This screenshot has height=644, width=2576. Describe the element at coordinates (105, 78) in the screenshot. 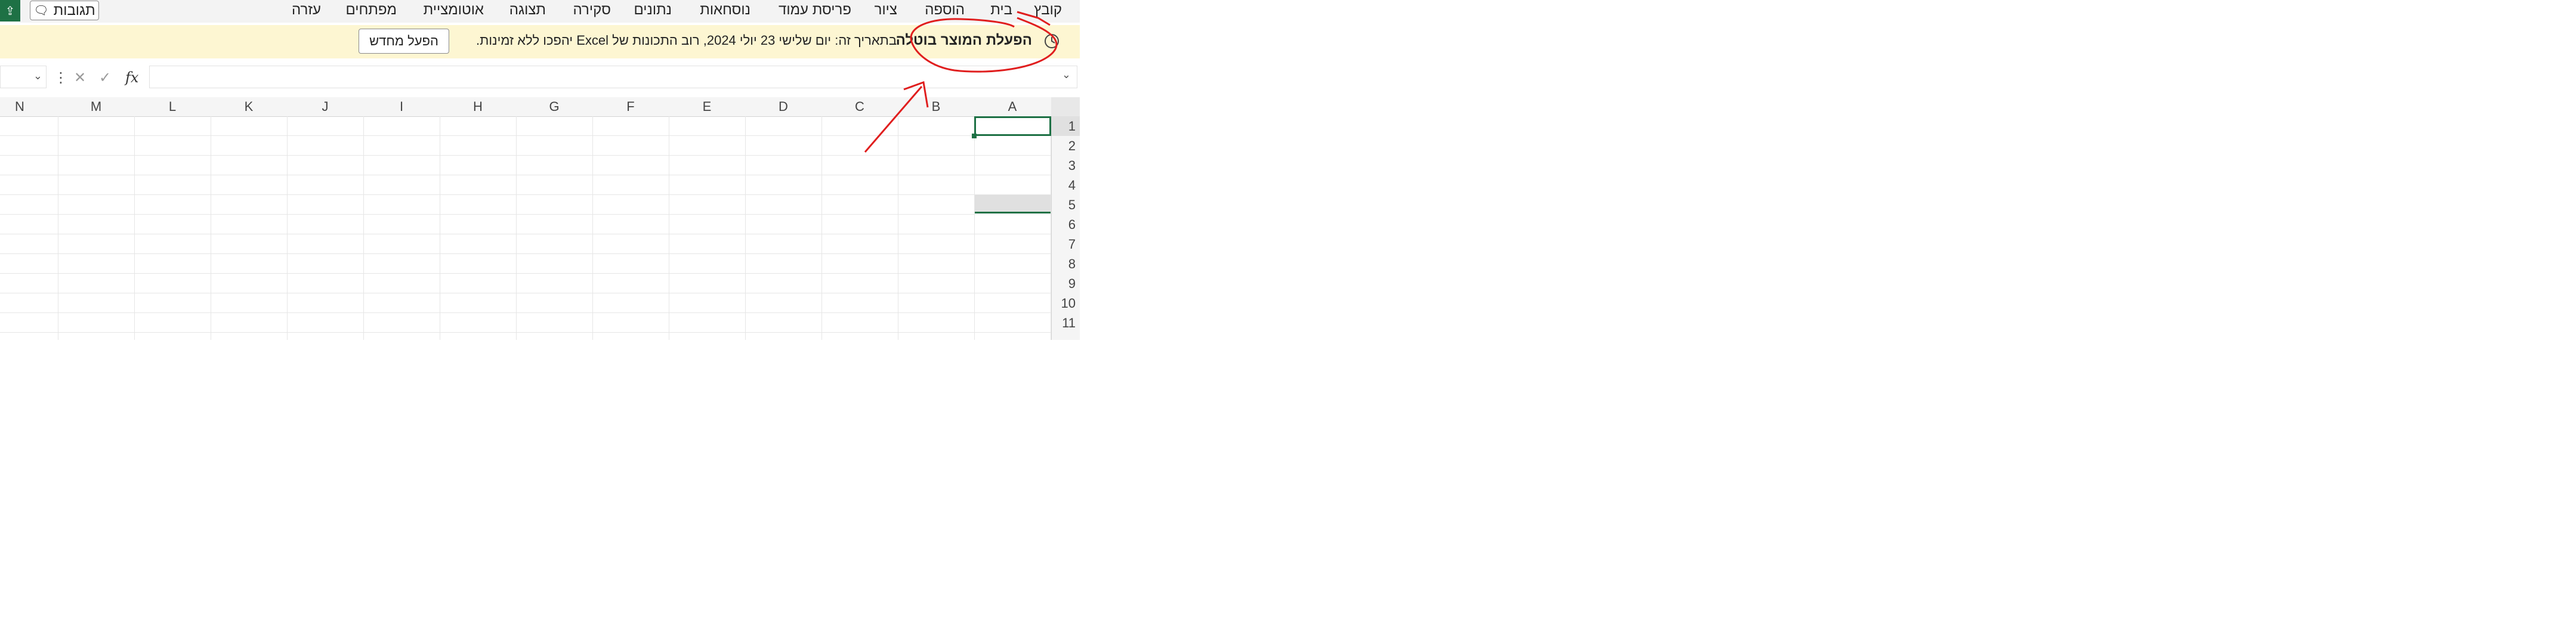

I see `enter-icon: ✓` at that location.